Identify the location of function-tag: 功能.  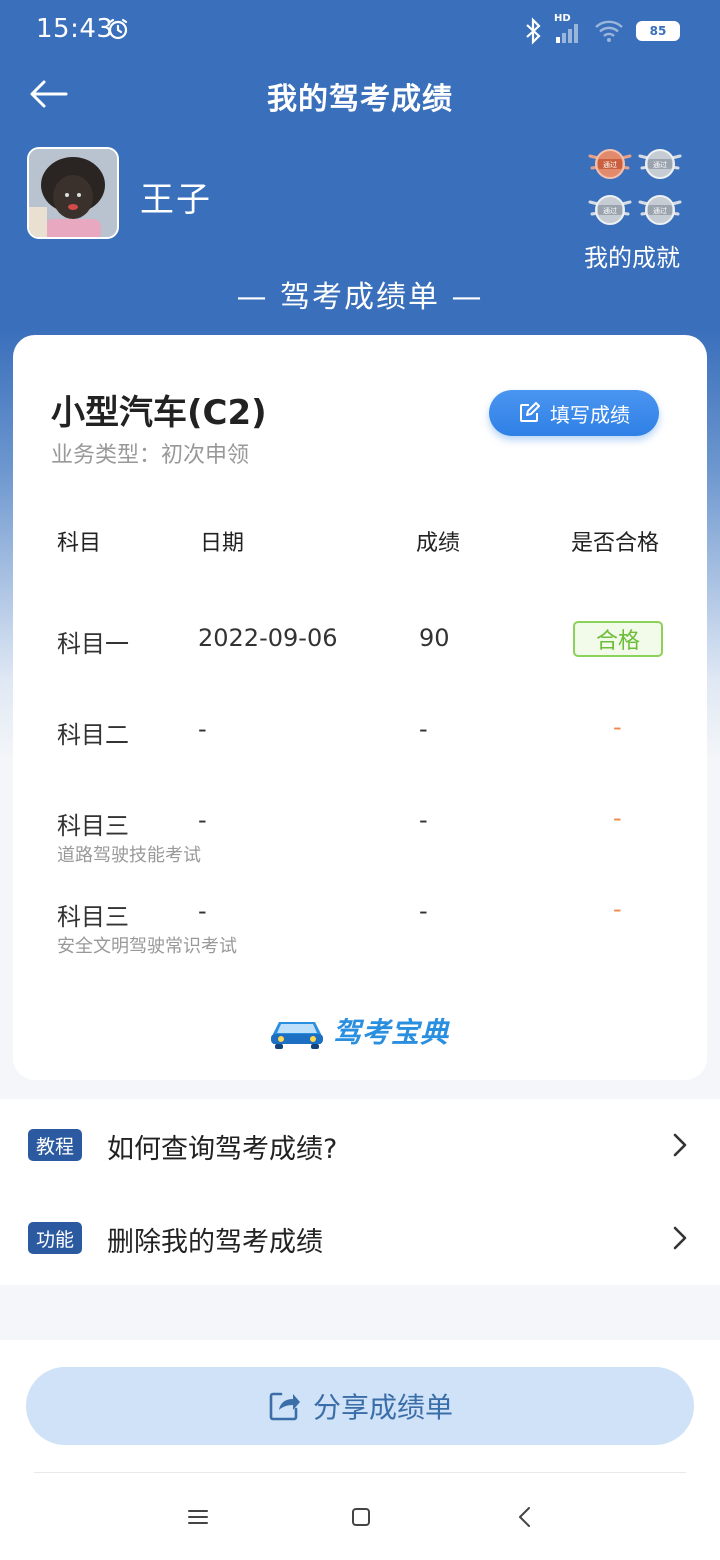
(55, 1238).